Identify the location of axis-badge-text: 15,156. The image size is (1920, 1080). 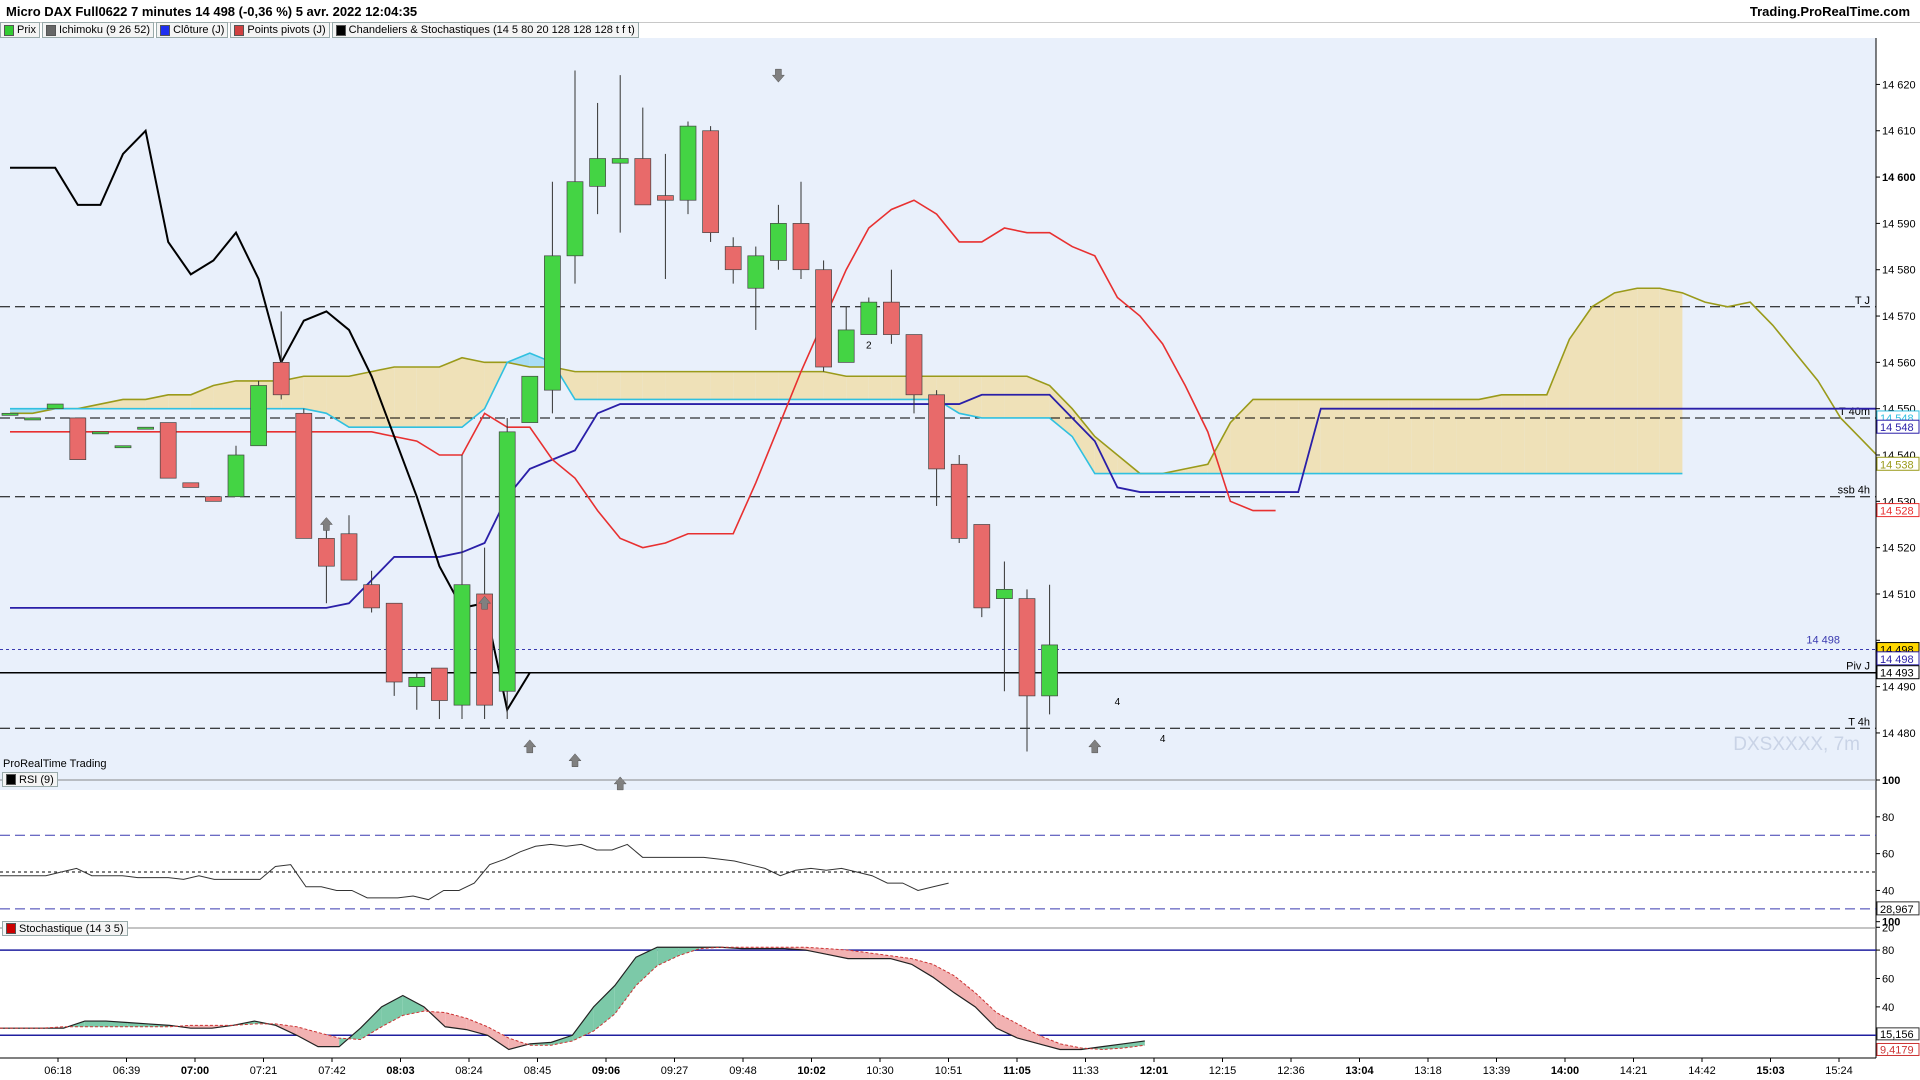
(1897, 1035).